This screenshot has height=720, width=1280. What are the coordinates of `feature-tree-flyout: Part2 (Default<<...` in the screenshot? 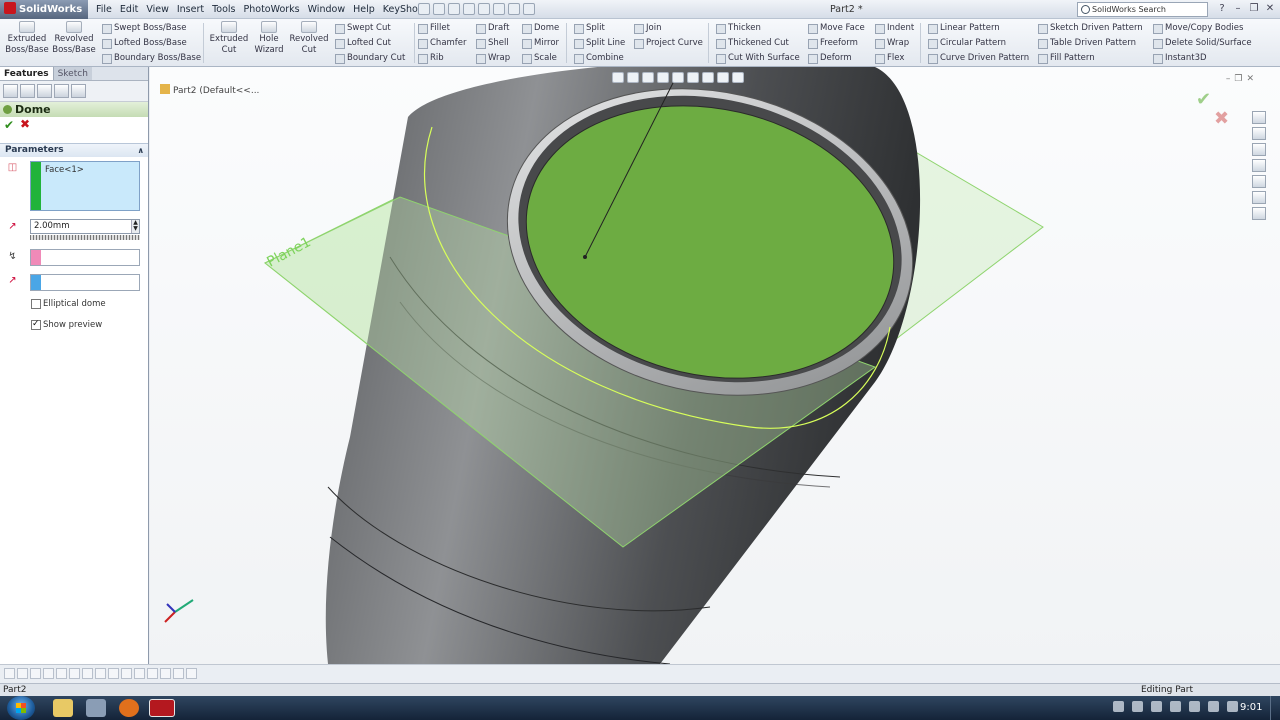 It's located at (209, 90).